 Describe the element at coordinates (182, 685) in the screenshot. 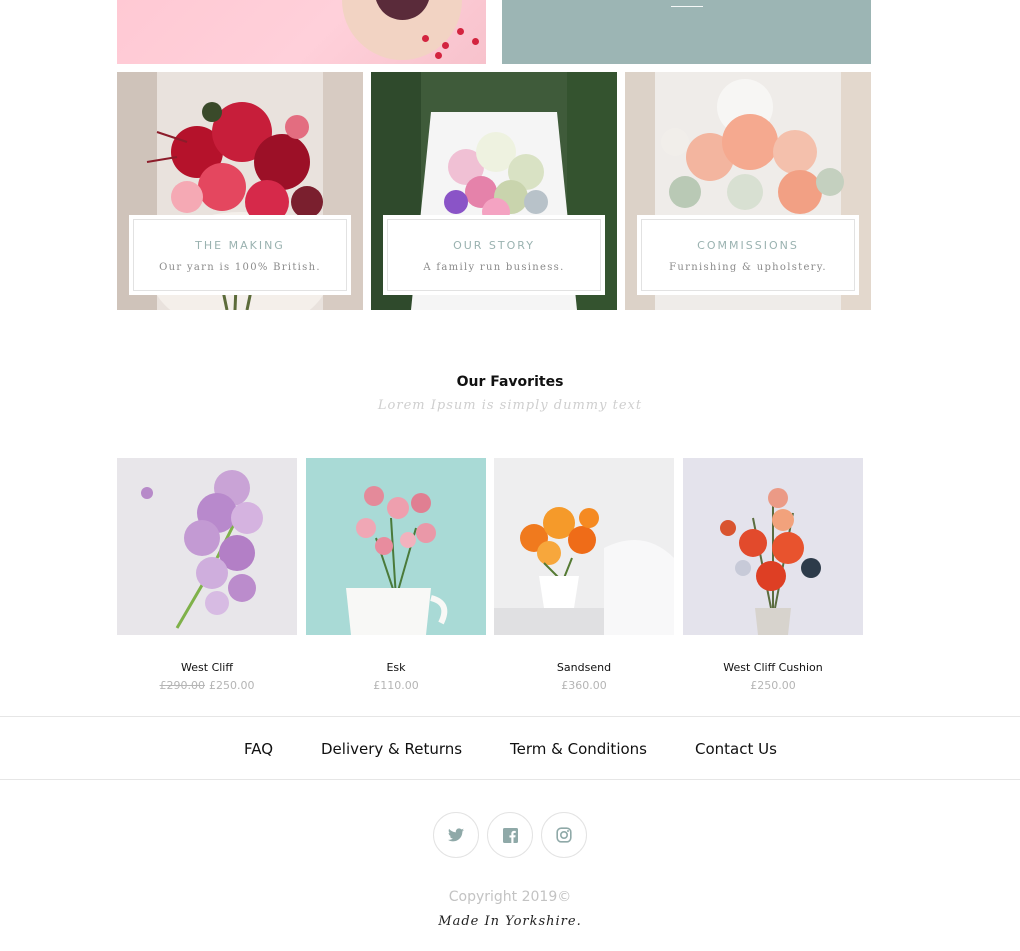

I see `product-old-price: £290.00` at that location.